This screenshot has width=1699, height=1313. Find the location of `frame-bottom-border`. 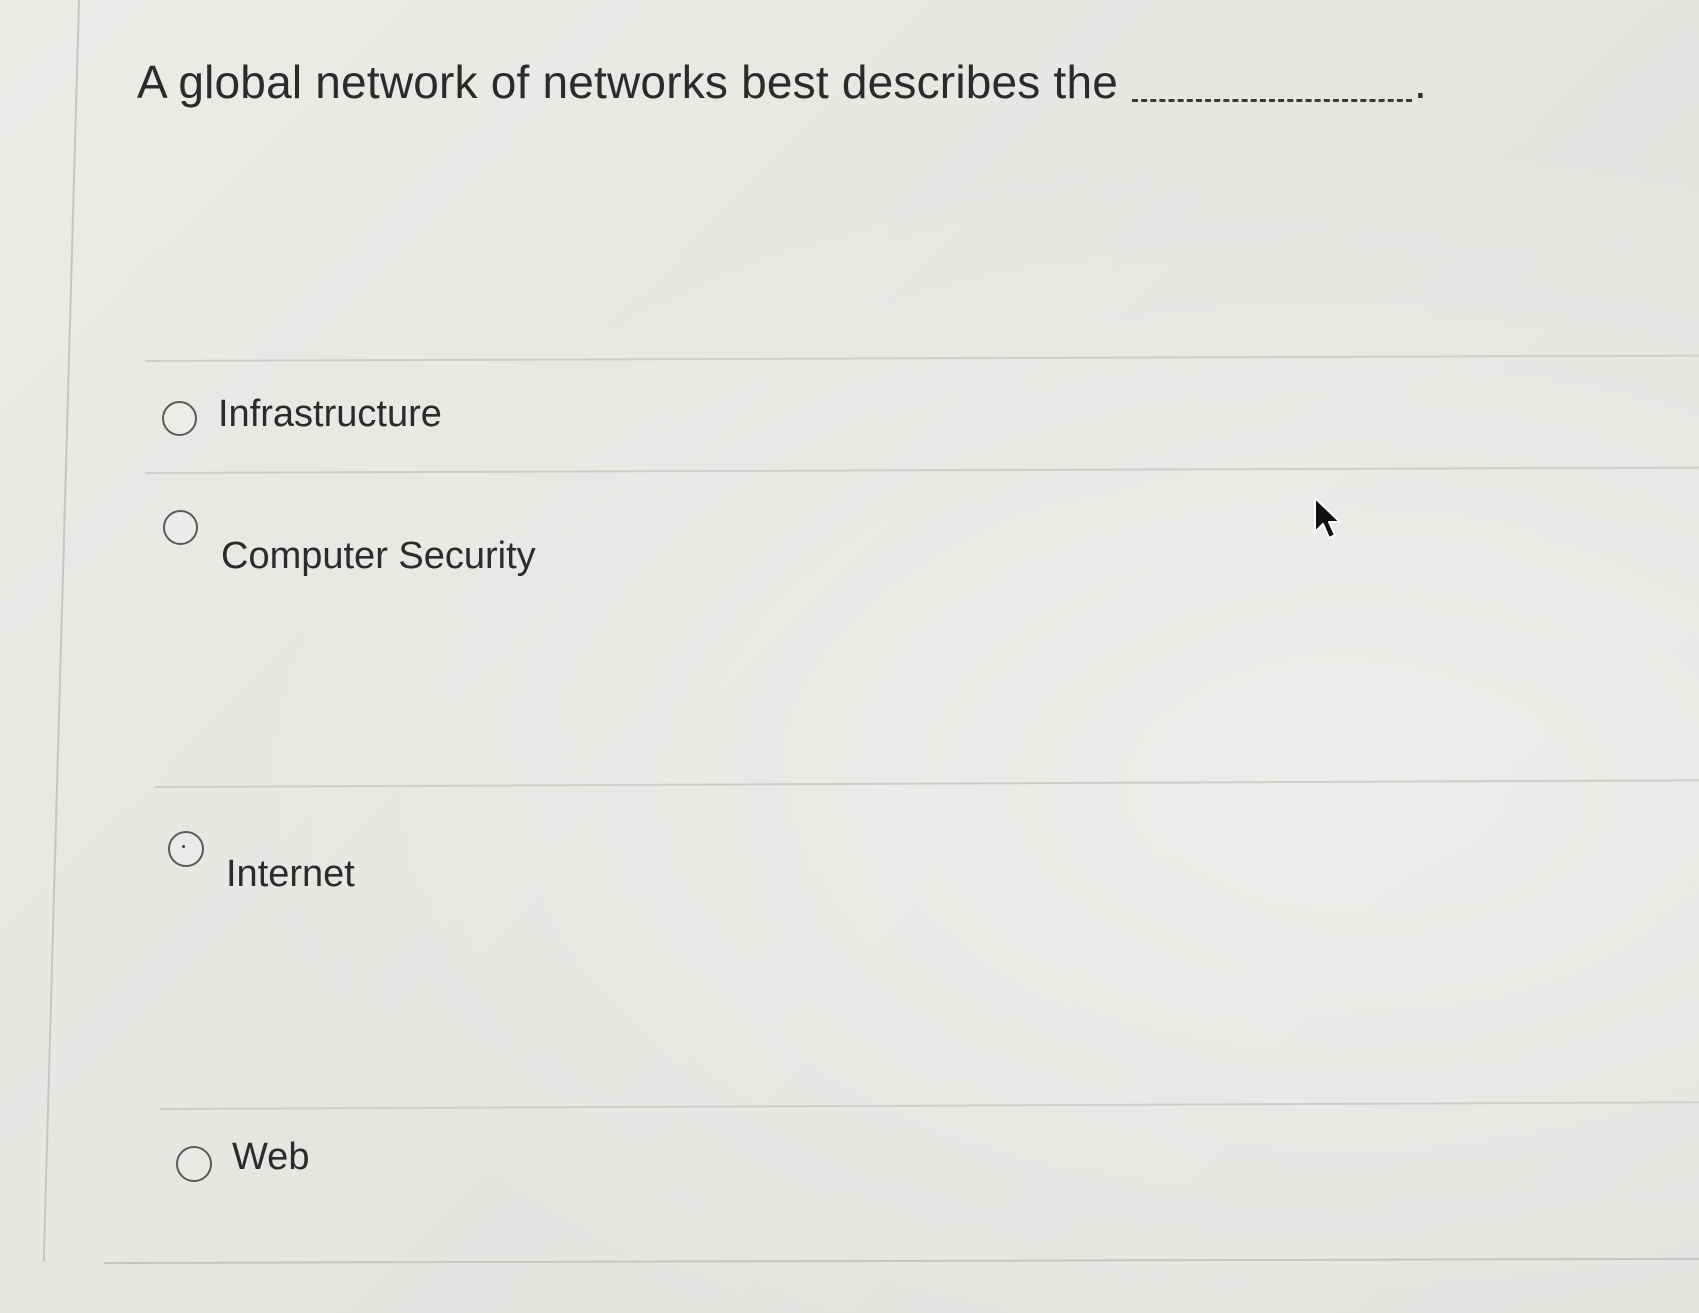

frame-bottom-border is located at coordinates (901, 1260).